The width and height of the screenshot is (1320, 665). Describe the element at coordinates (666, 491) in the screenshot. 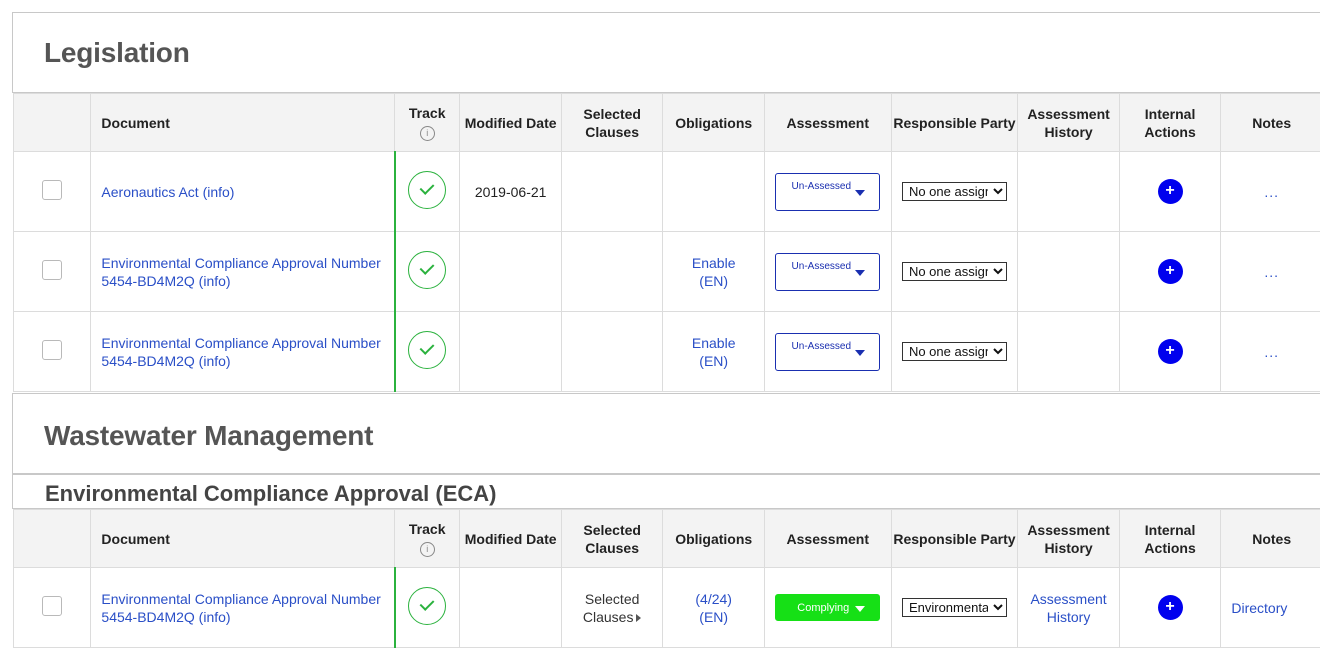

I see `subsection-header-eca: Environmental Compliance Approval (ECA)` at that location.